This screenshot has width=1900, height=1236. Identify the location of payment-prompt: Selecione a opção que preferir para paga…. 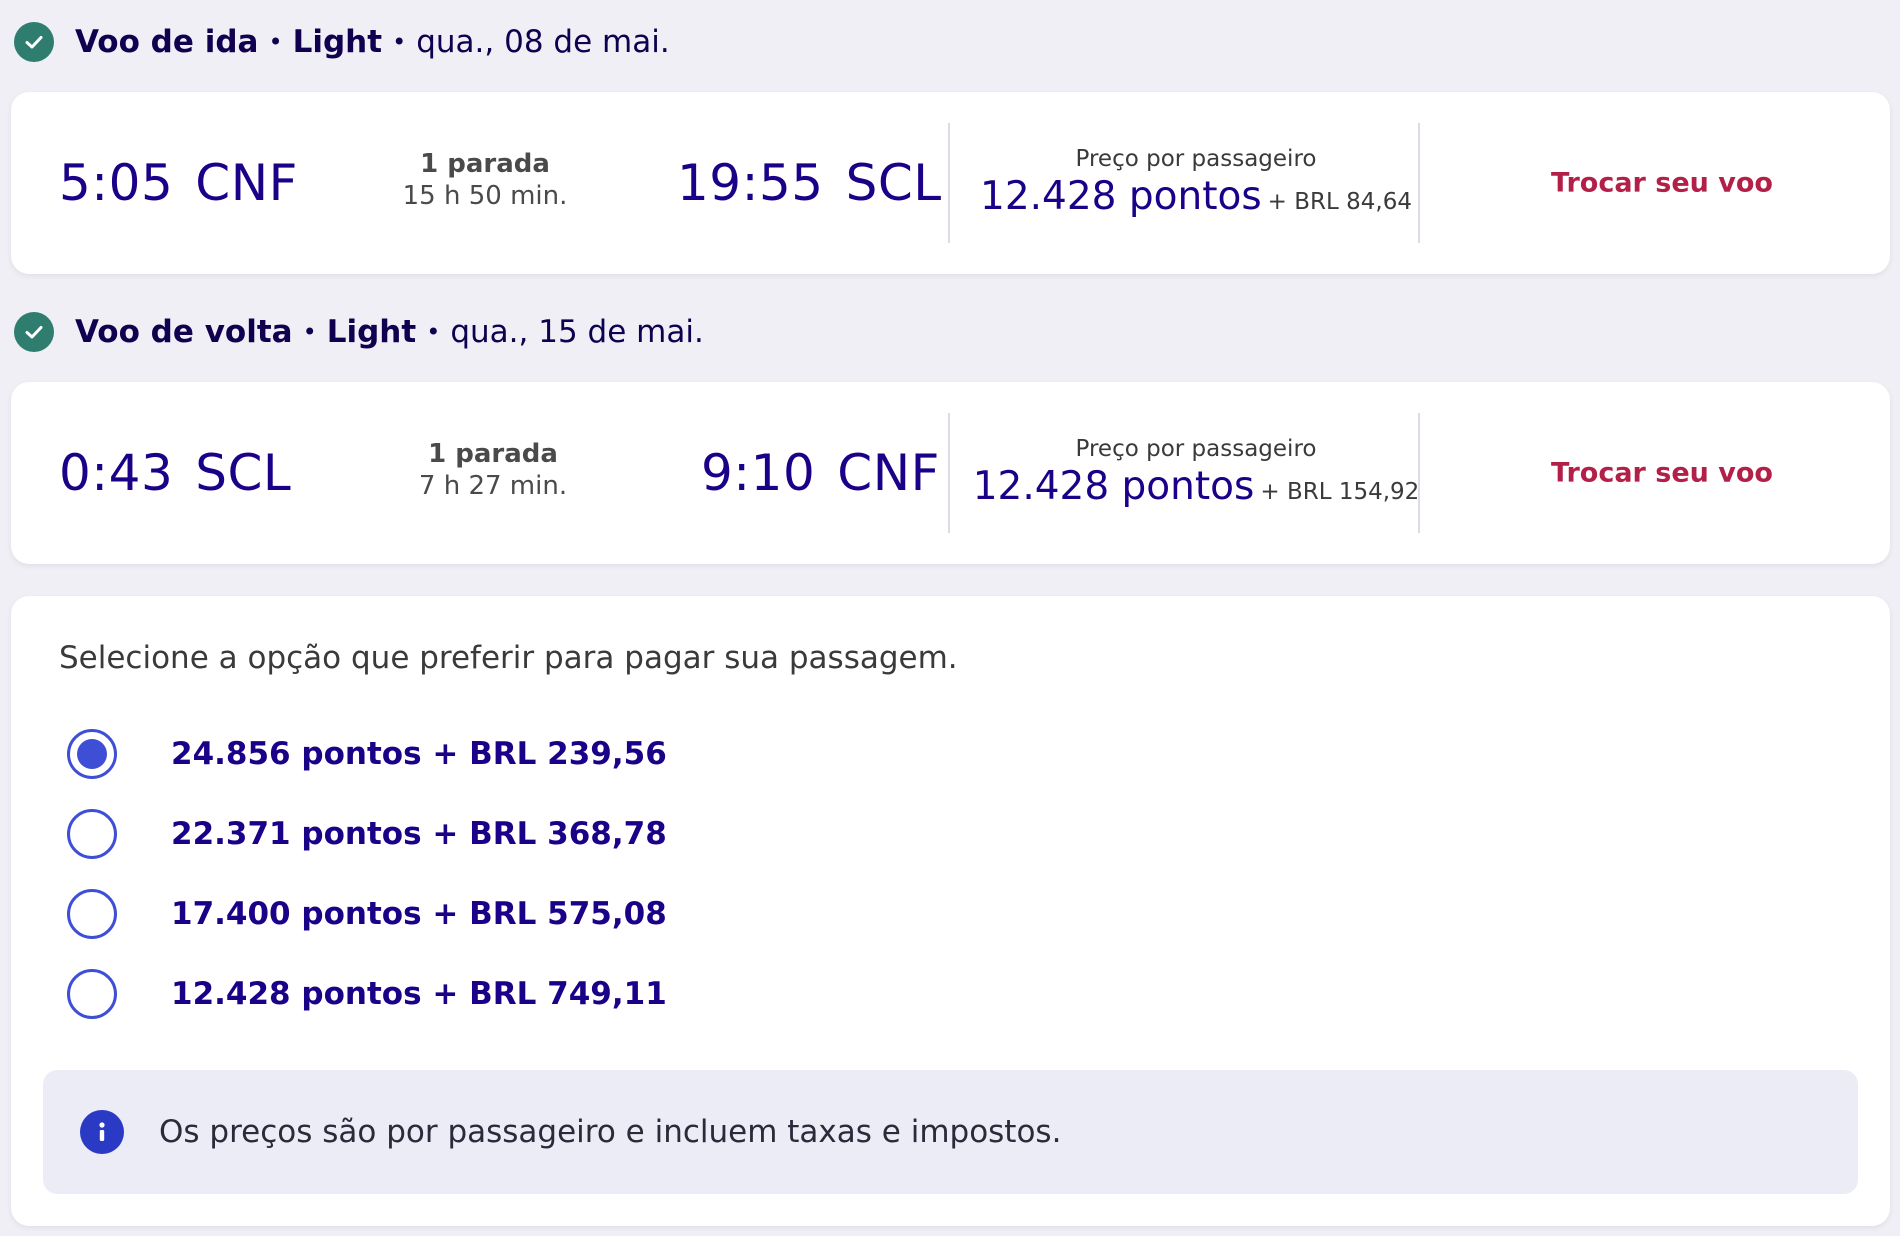
(508, 658).